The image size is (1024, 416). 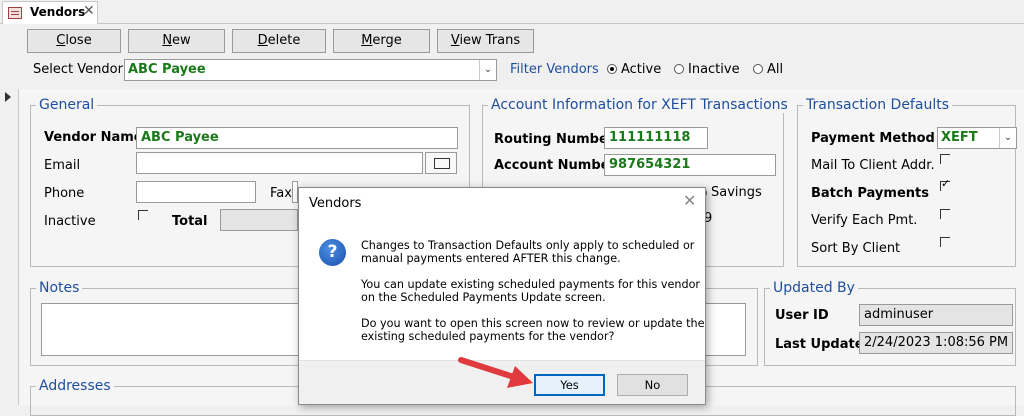 What do you see at coordinates (190, 221) in the screenshot?
I see `total-label: Total` at bounding box center [190, 221].